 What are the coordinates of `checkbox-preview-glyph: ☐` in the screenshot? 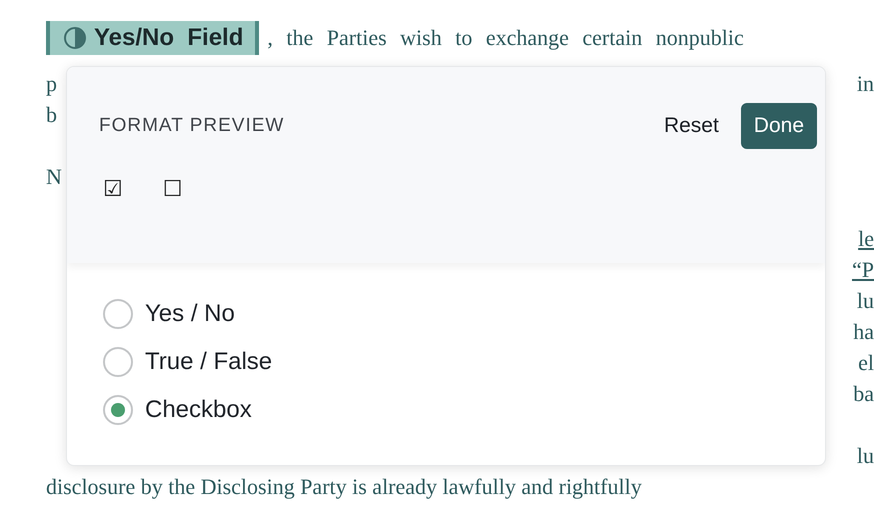 It's located at (172, 189).